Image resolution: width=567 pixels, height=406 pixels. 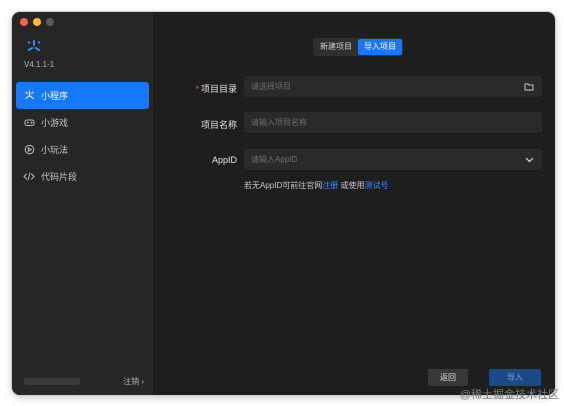 I want to click on directory-label: 项目目录, so click(x=218, y=89).